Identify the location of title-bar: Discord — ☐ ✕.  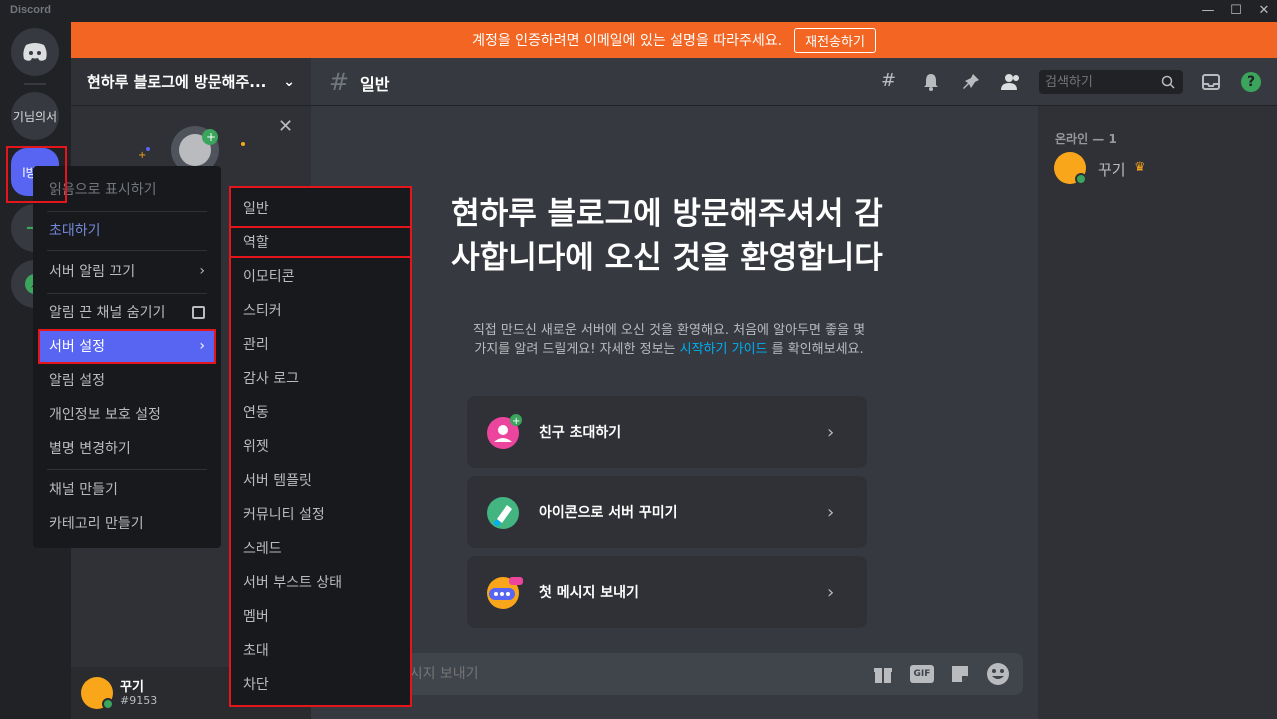
(638, 11).